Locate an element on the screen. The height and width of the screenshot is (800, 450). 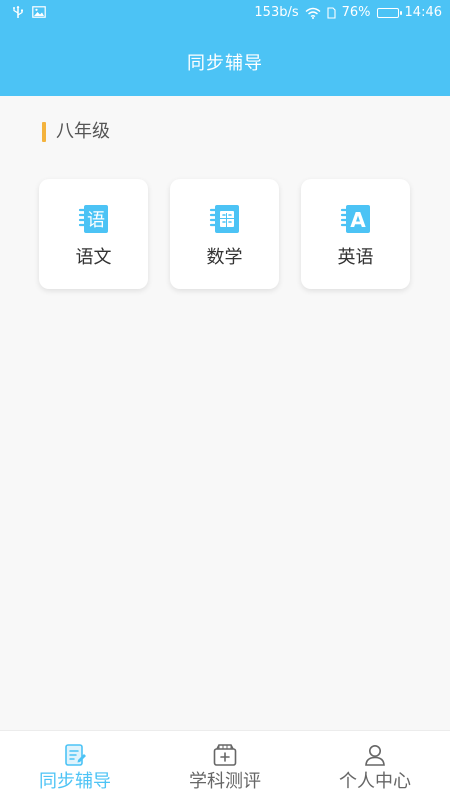
battery-icon is located at coordinates (389, 12).